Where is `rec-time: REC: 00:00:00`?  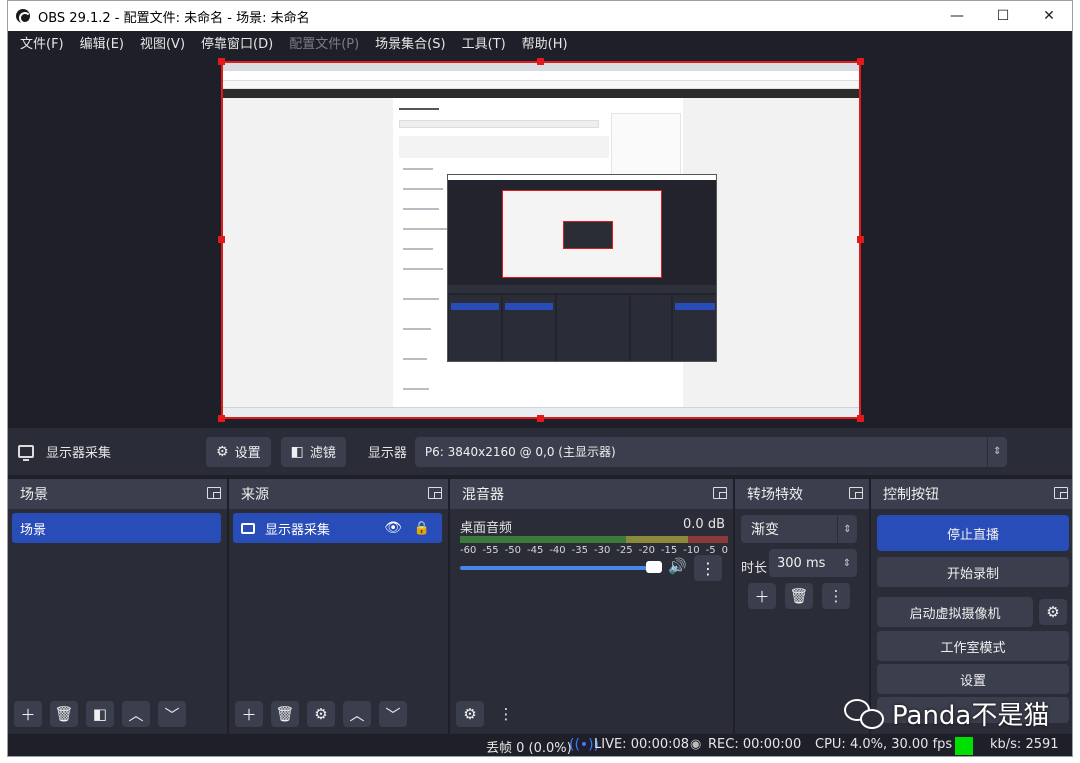 rec-time: REC: 00:00:00 is located at coordinates (755, 744).